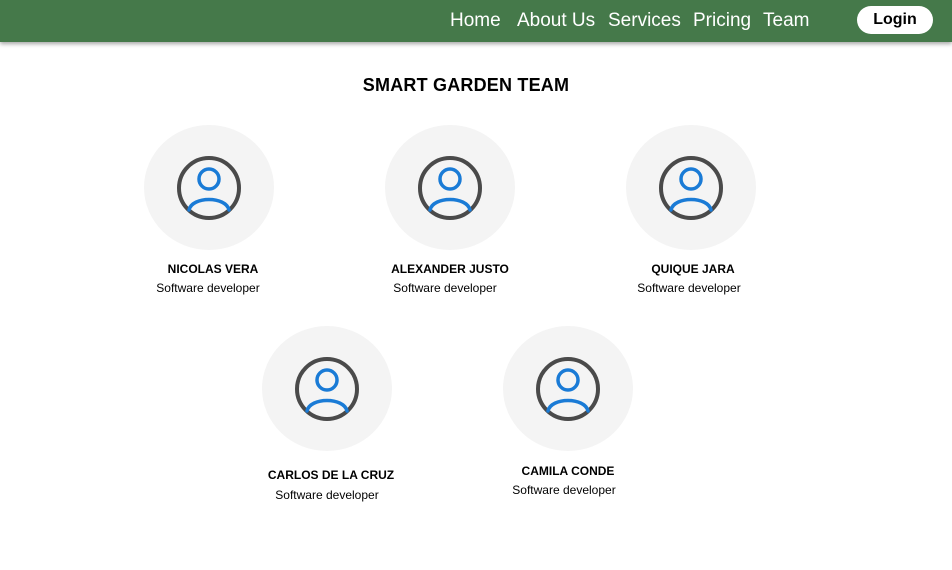 The height and width of the screenshot is (570, 952). What do you see at coordinates (450, 269) in the screenshot?
I see `member-name: ALEXANDER JUSTO` at bounding box center [450, 269].